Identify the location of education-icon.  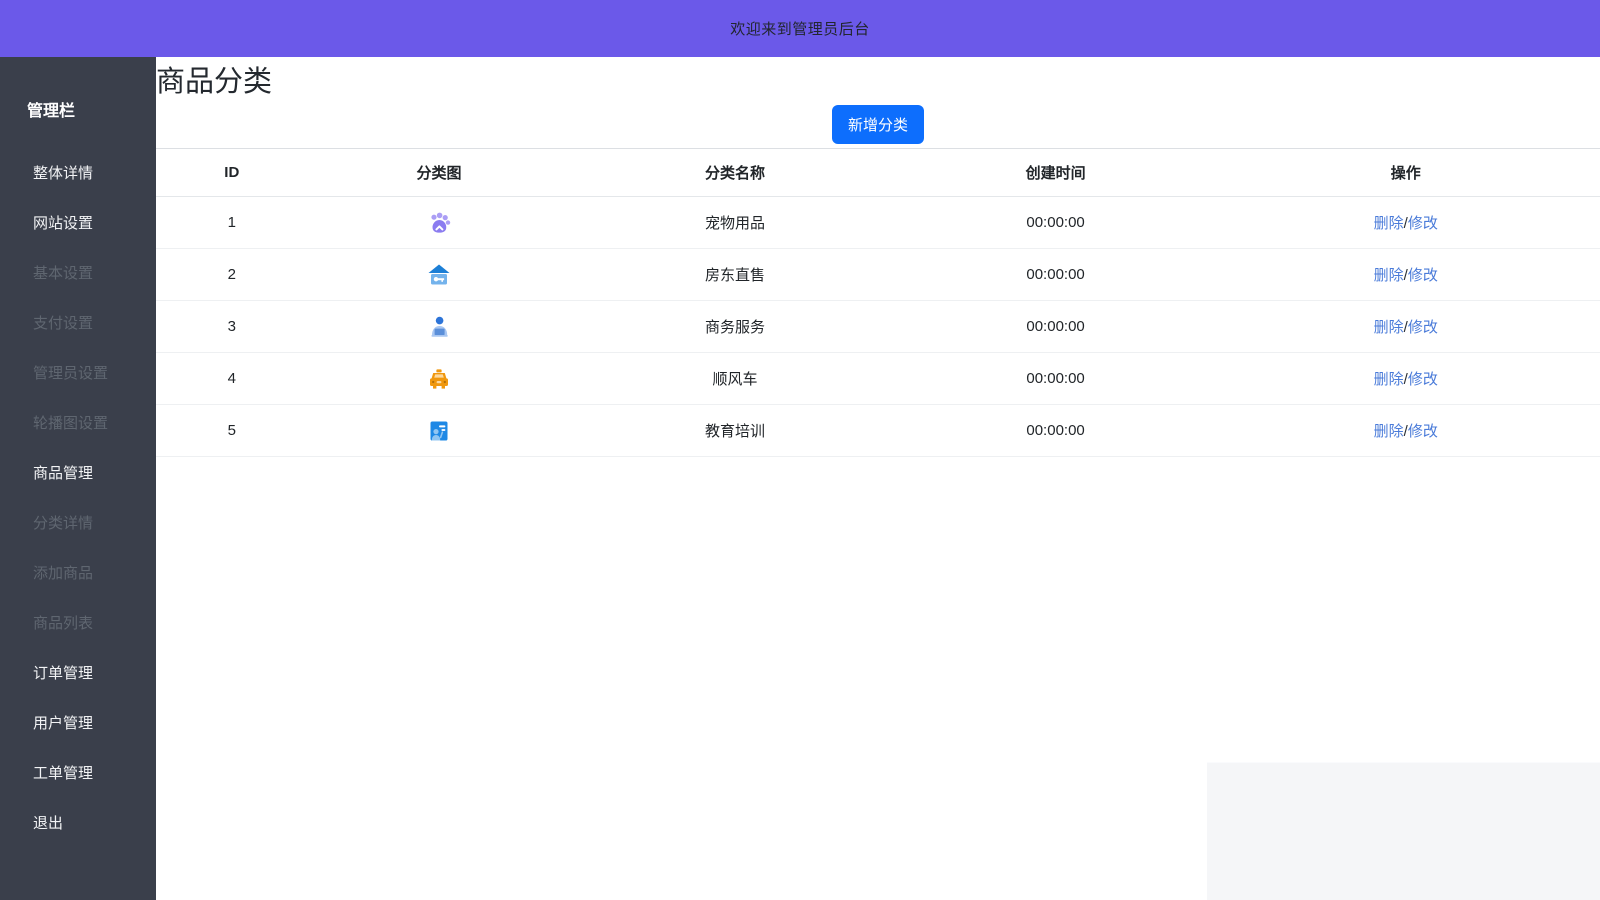
(439, 431).